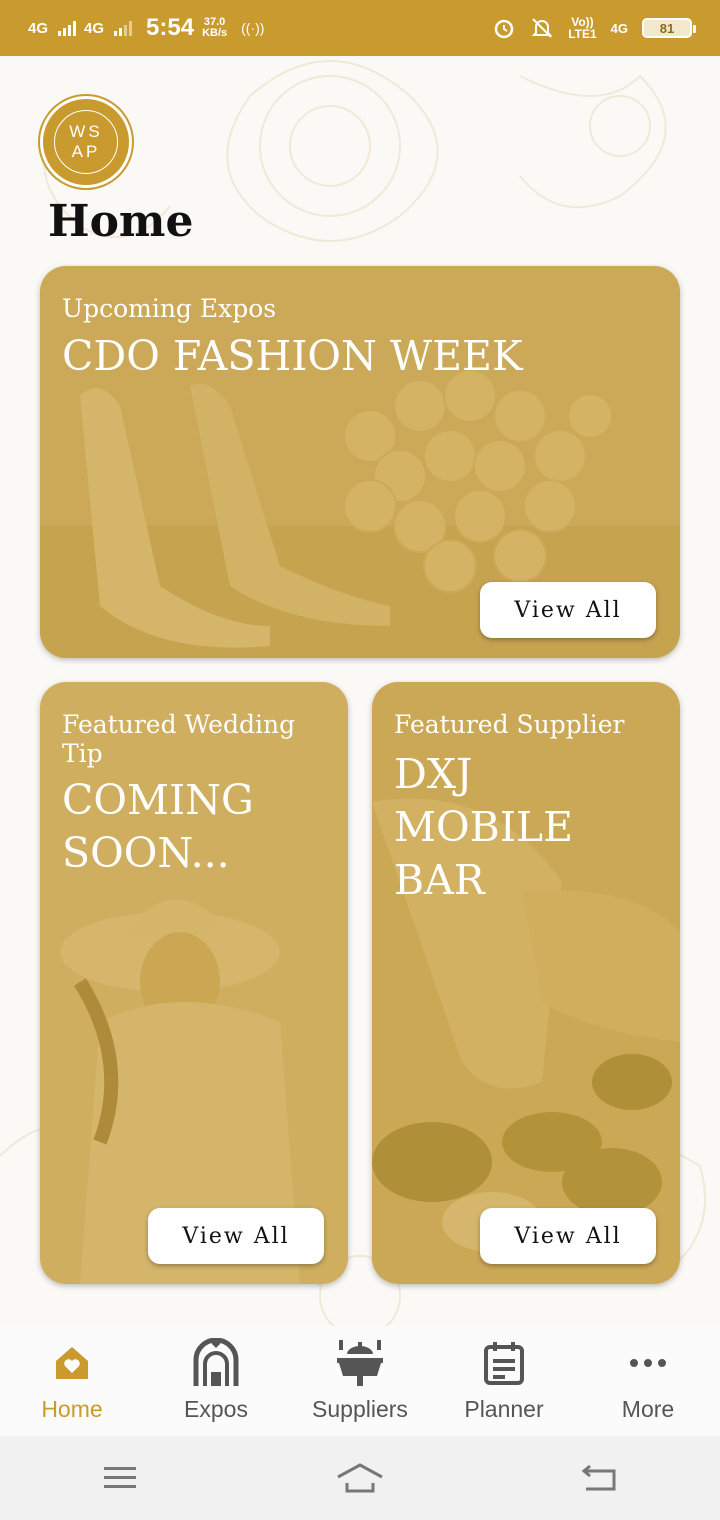 The height and width of the screenshot is (1520, 720). I want to click on nav-item-planner: Planner, so click(504, 1380).